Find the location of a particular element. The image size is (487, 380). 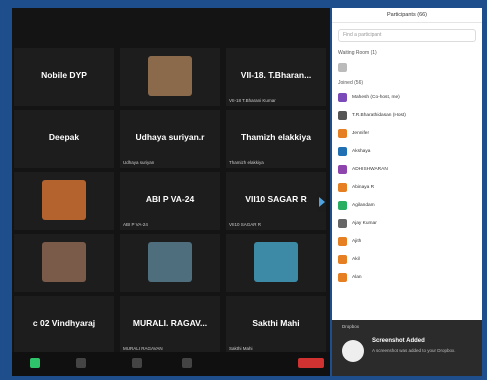

participant-tile: Nobile DYP is located at coordinates (64, 77).